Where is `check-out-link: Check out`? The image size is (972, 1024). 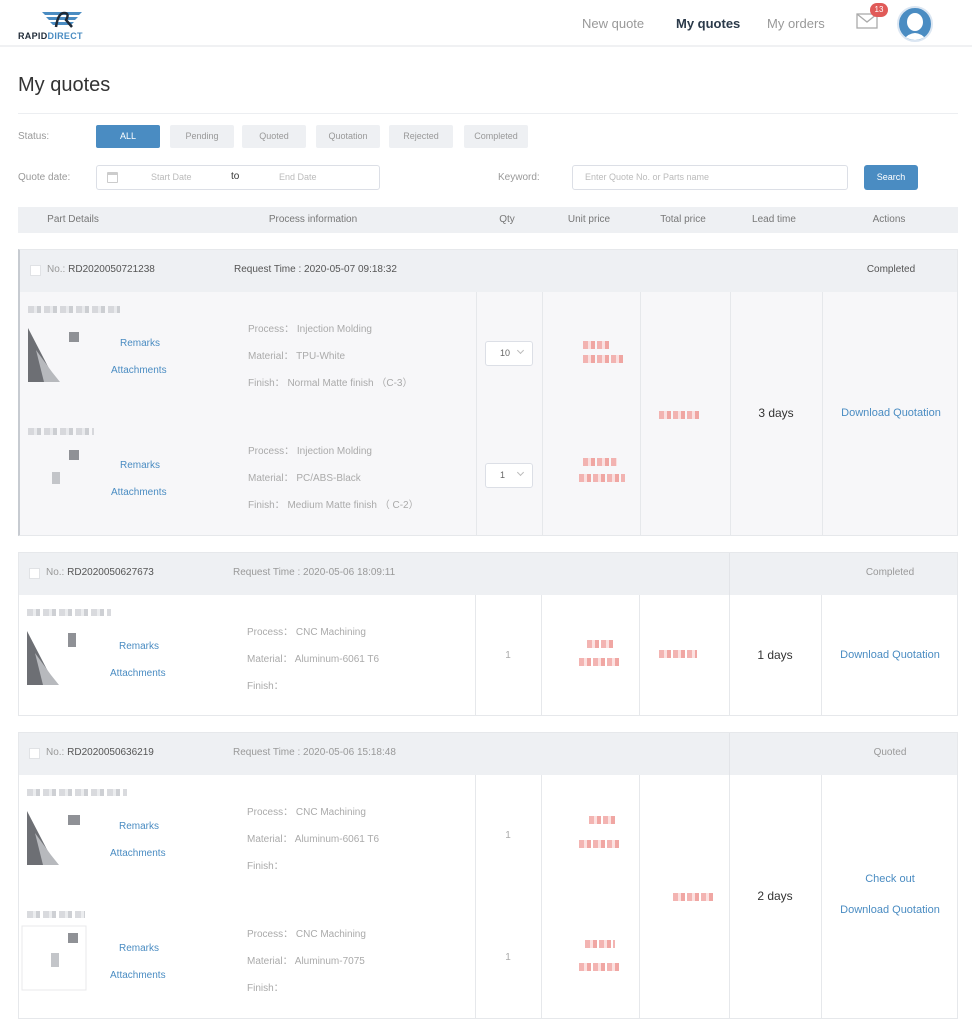 check-out-link: Check out is located at coordinates (890, 879).